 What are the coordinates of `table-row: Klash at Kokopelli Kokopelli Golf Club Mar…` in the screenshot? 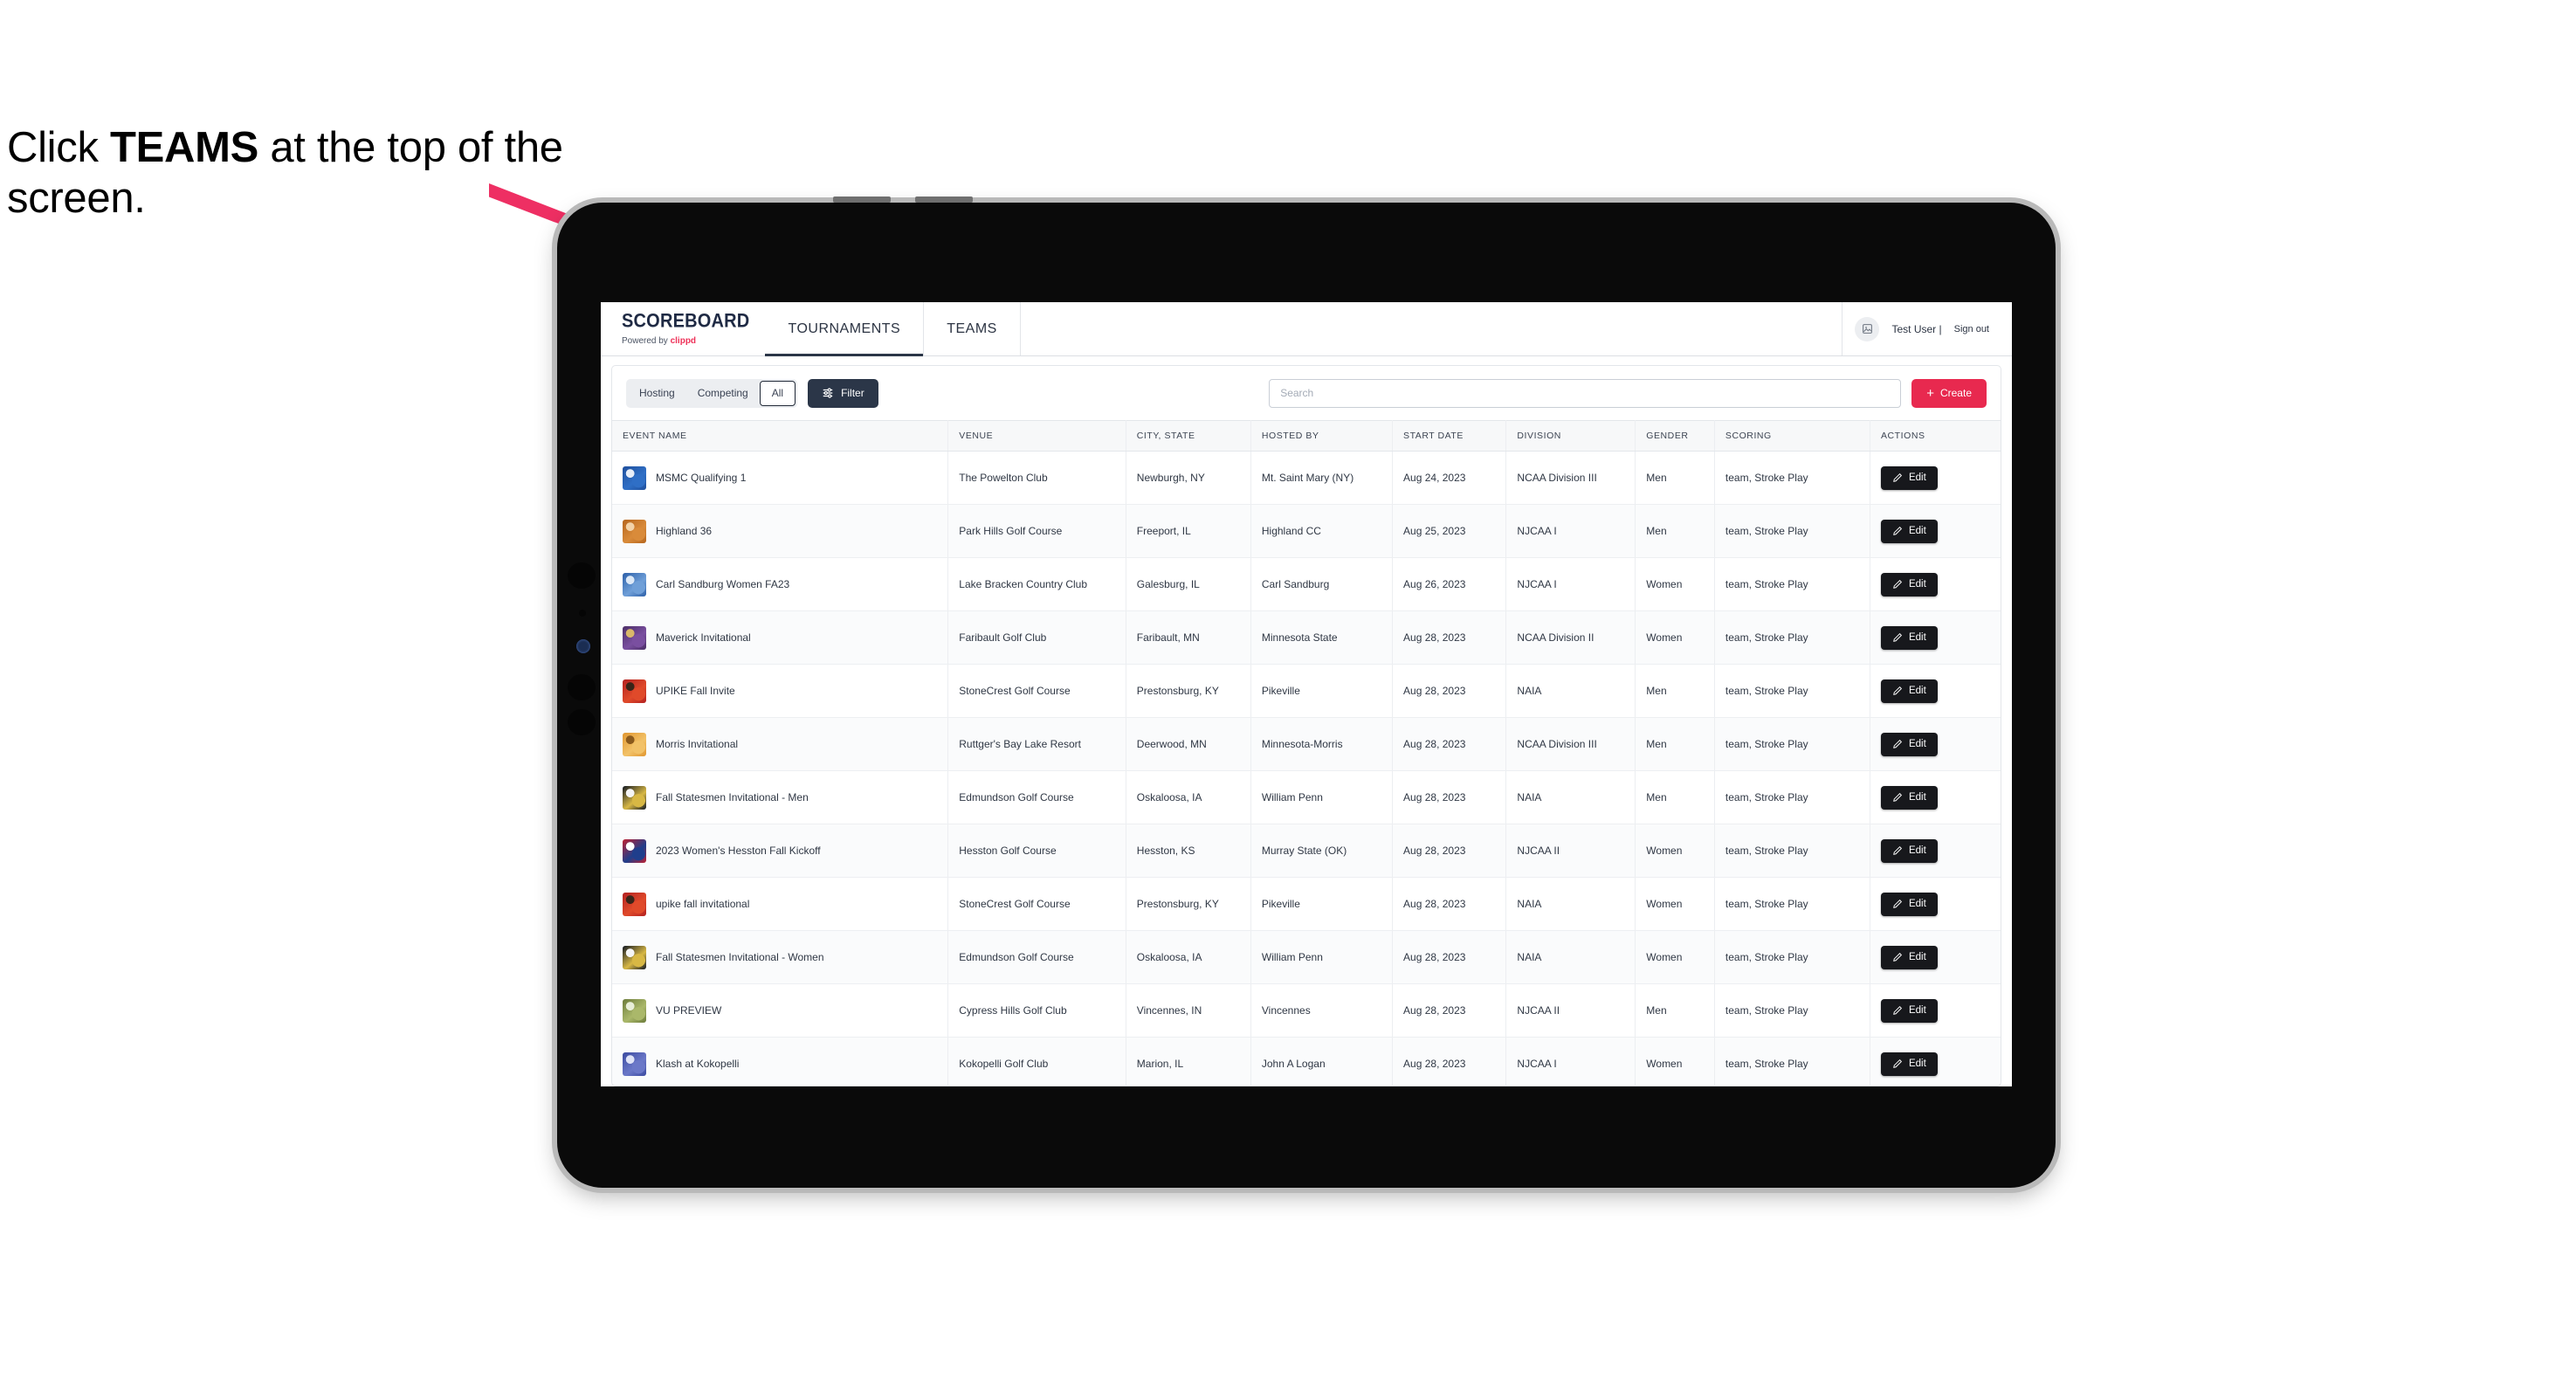 It's located at (1306, 1061).